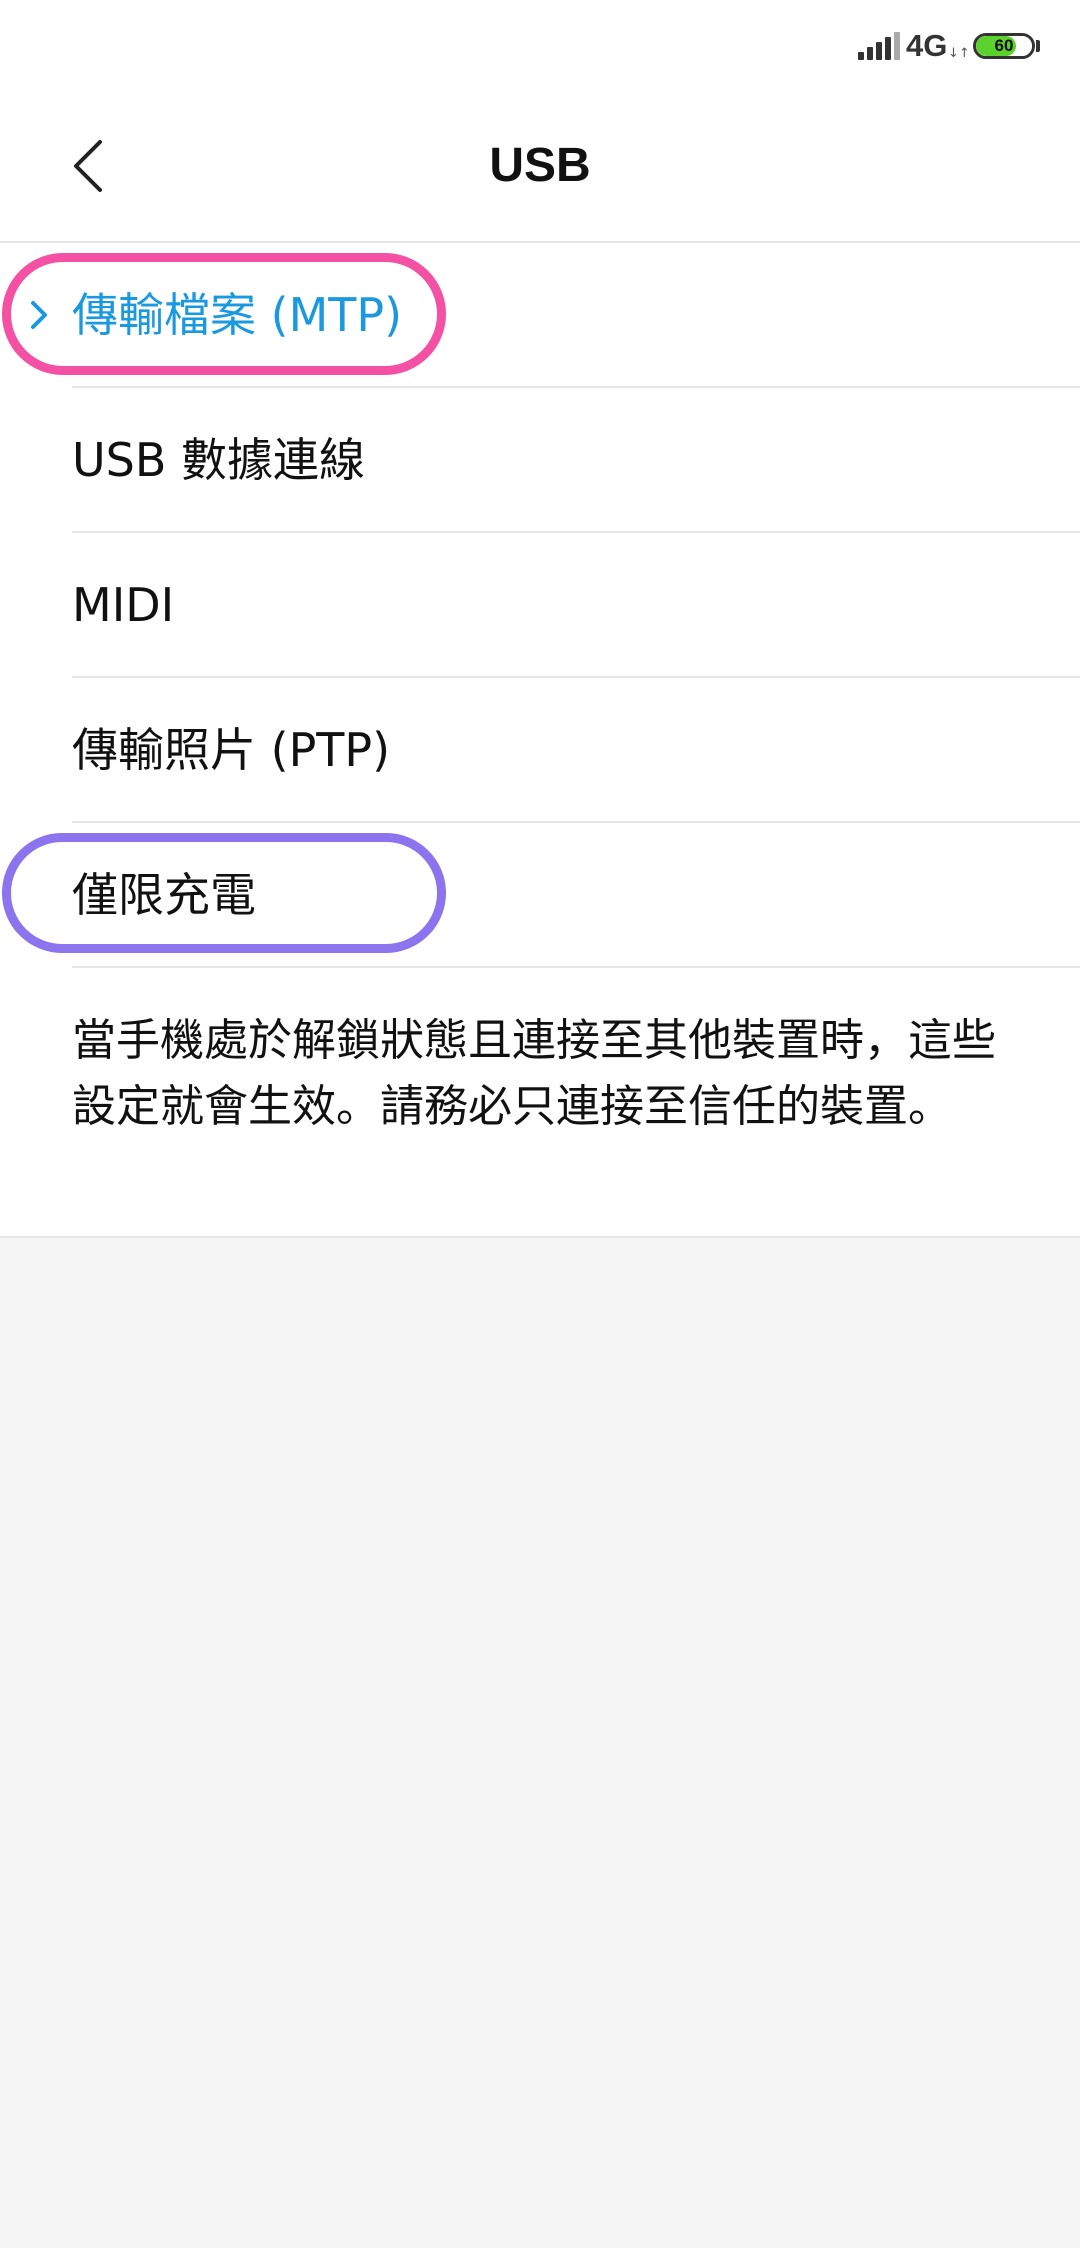  I want to click on option-midi: MIDI, so click(540, 605).